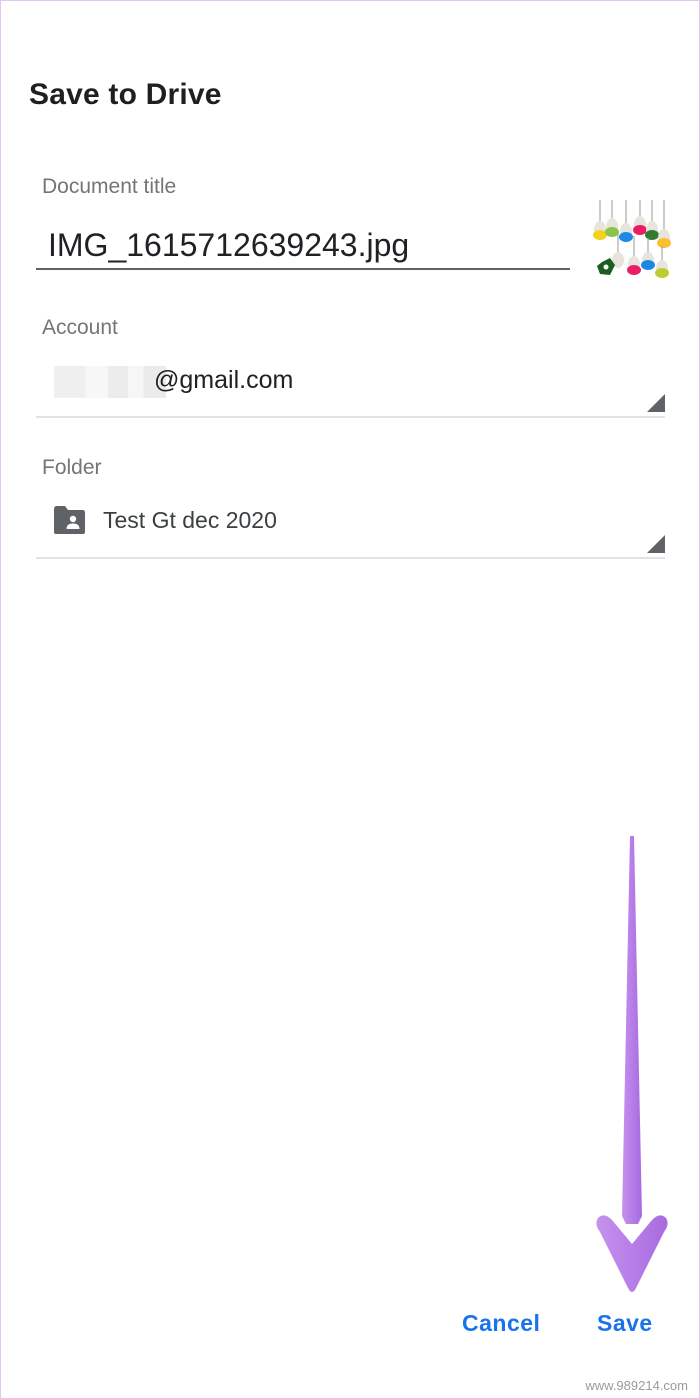 This screenshot has height=1399, width=700. I want to click on account-email: @gmail.com, so click(224, 380).